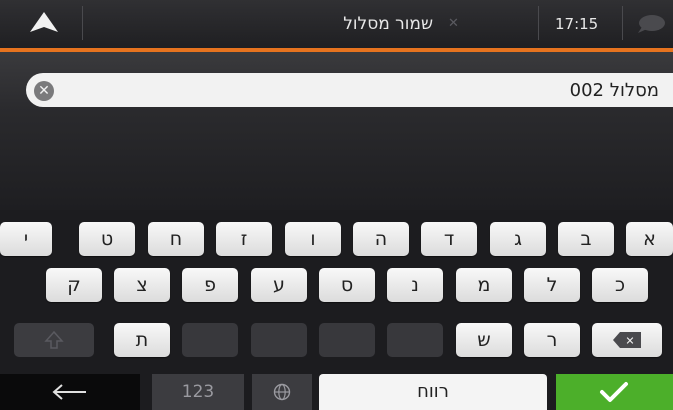  I want to click on done-button, so click(614, 392).